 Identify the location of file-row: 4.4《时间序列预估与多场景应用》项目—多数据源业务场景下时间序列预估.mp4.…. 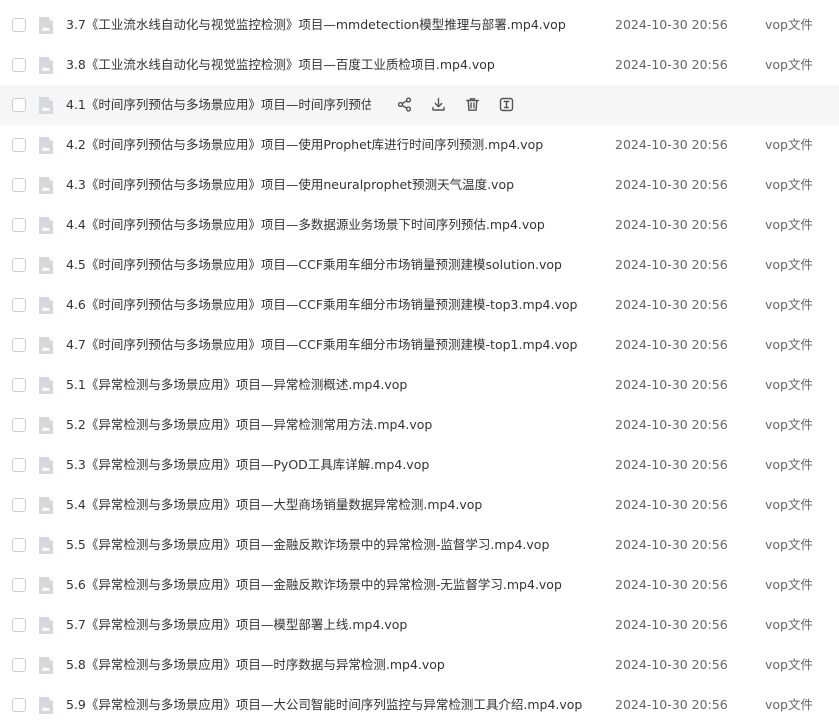
(419, 225).